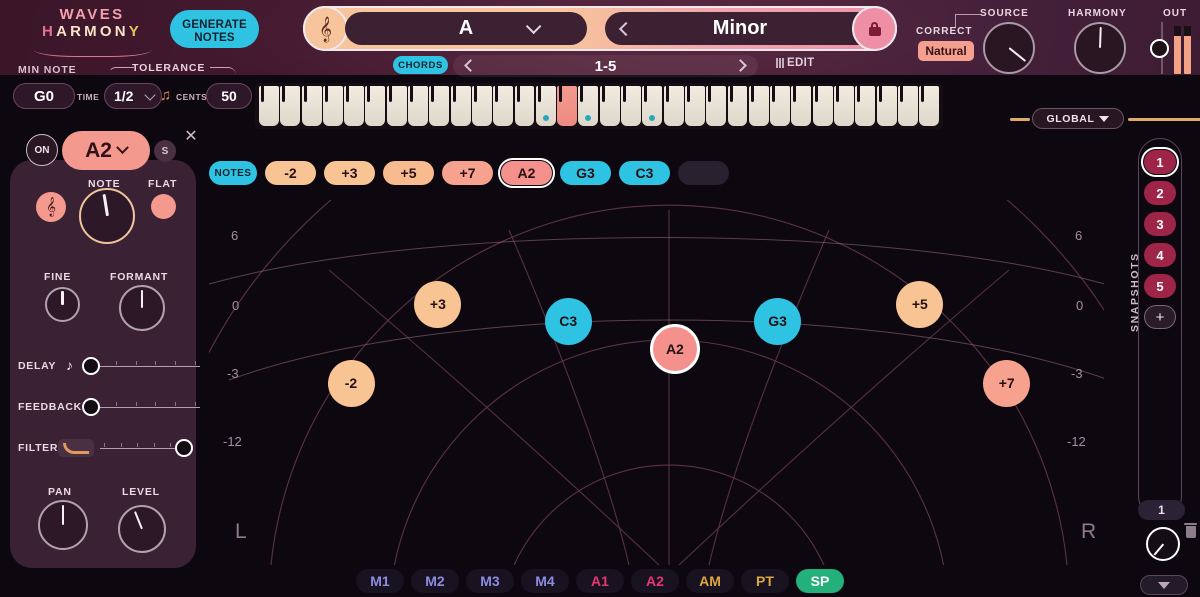 This screenshot has width=1200, height=597. Describe the element at coordinates (568, 321) in the screenshot. I see `radar-voice-node: C3` at that location.